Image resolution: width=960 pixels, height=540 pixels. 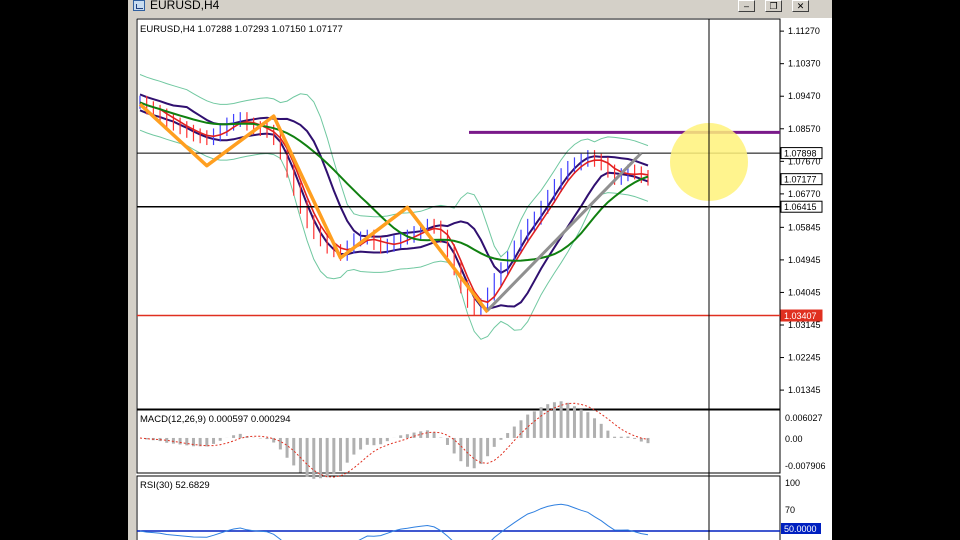 I want to click on y-axis-tick-label: 1.05845, so click(x=804, y=227).